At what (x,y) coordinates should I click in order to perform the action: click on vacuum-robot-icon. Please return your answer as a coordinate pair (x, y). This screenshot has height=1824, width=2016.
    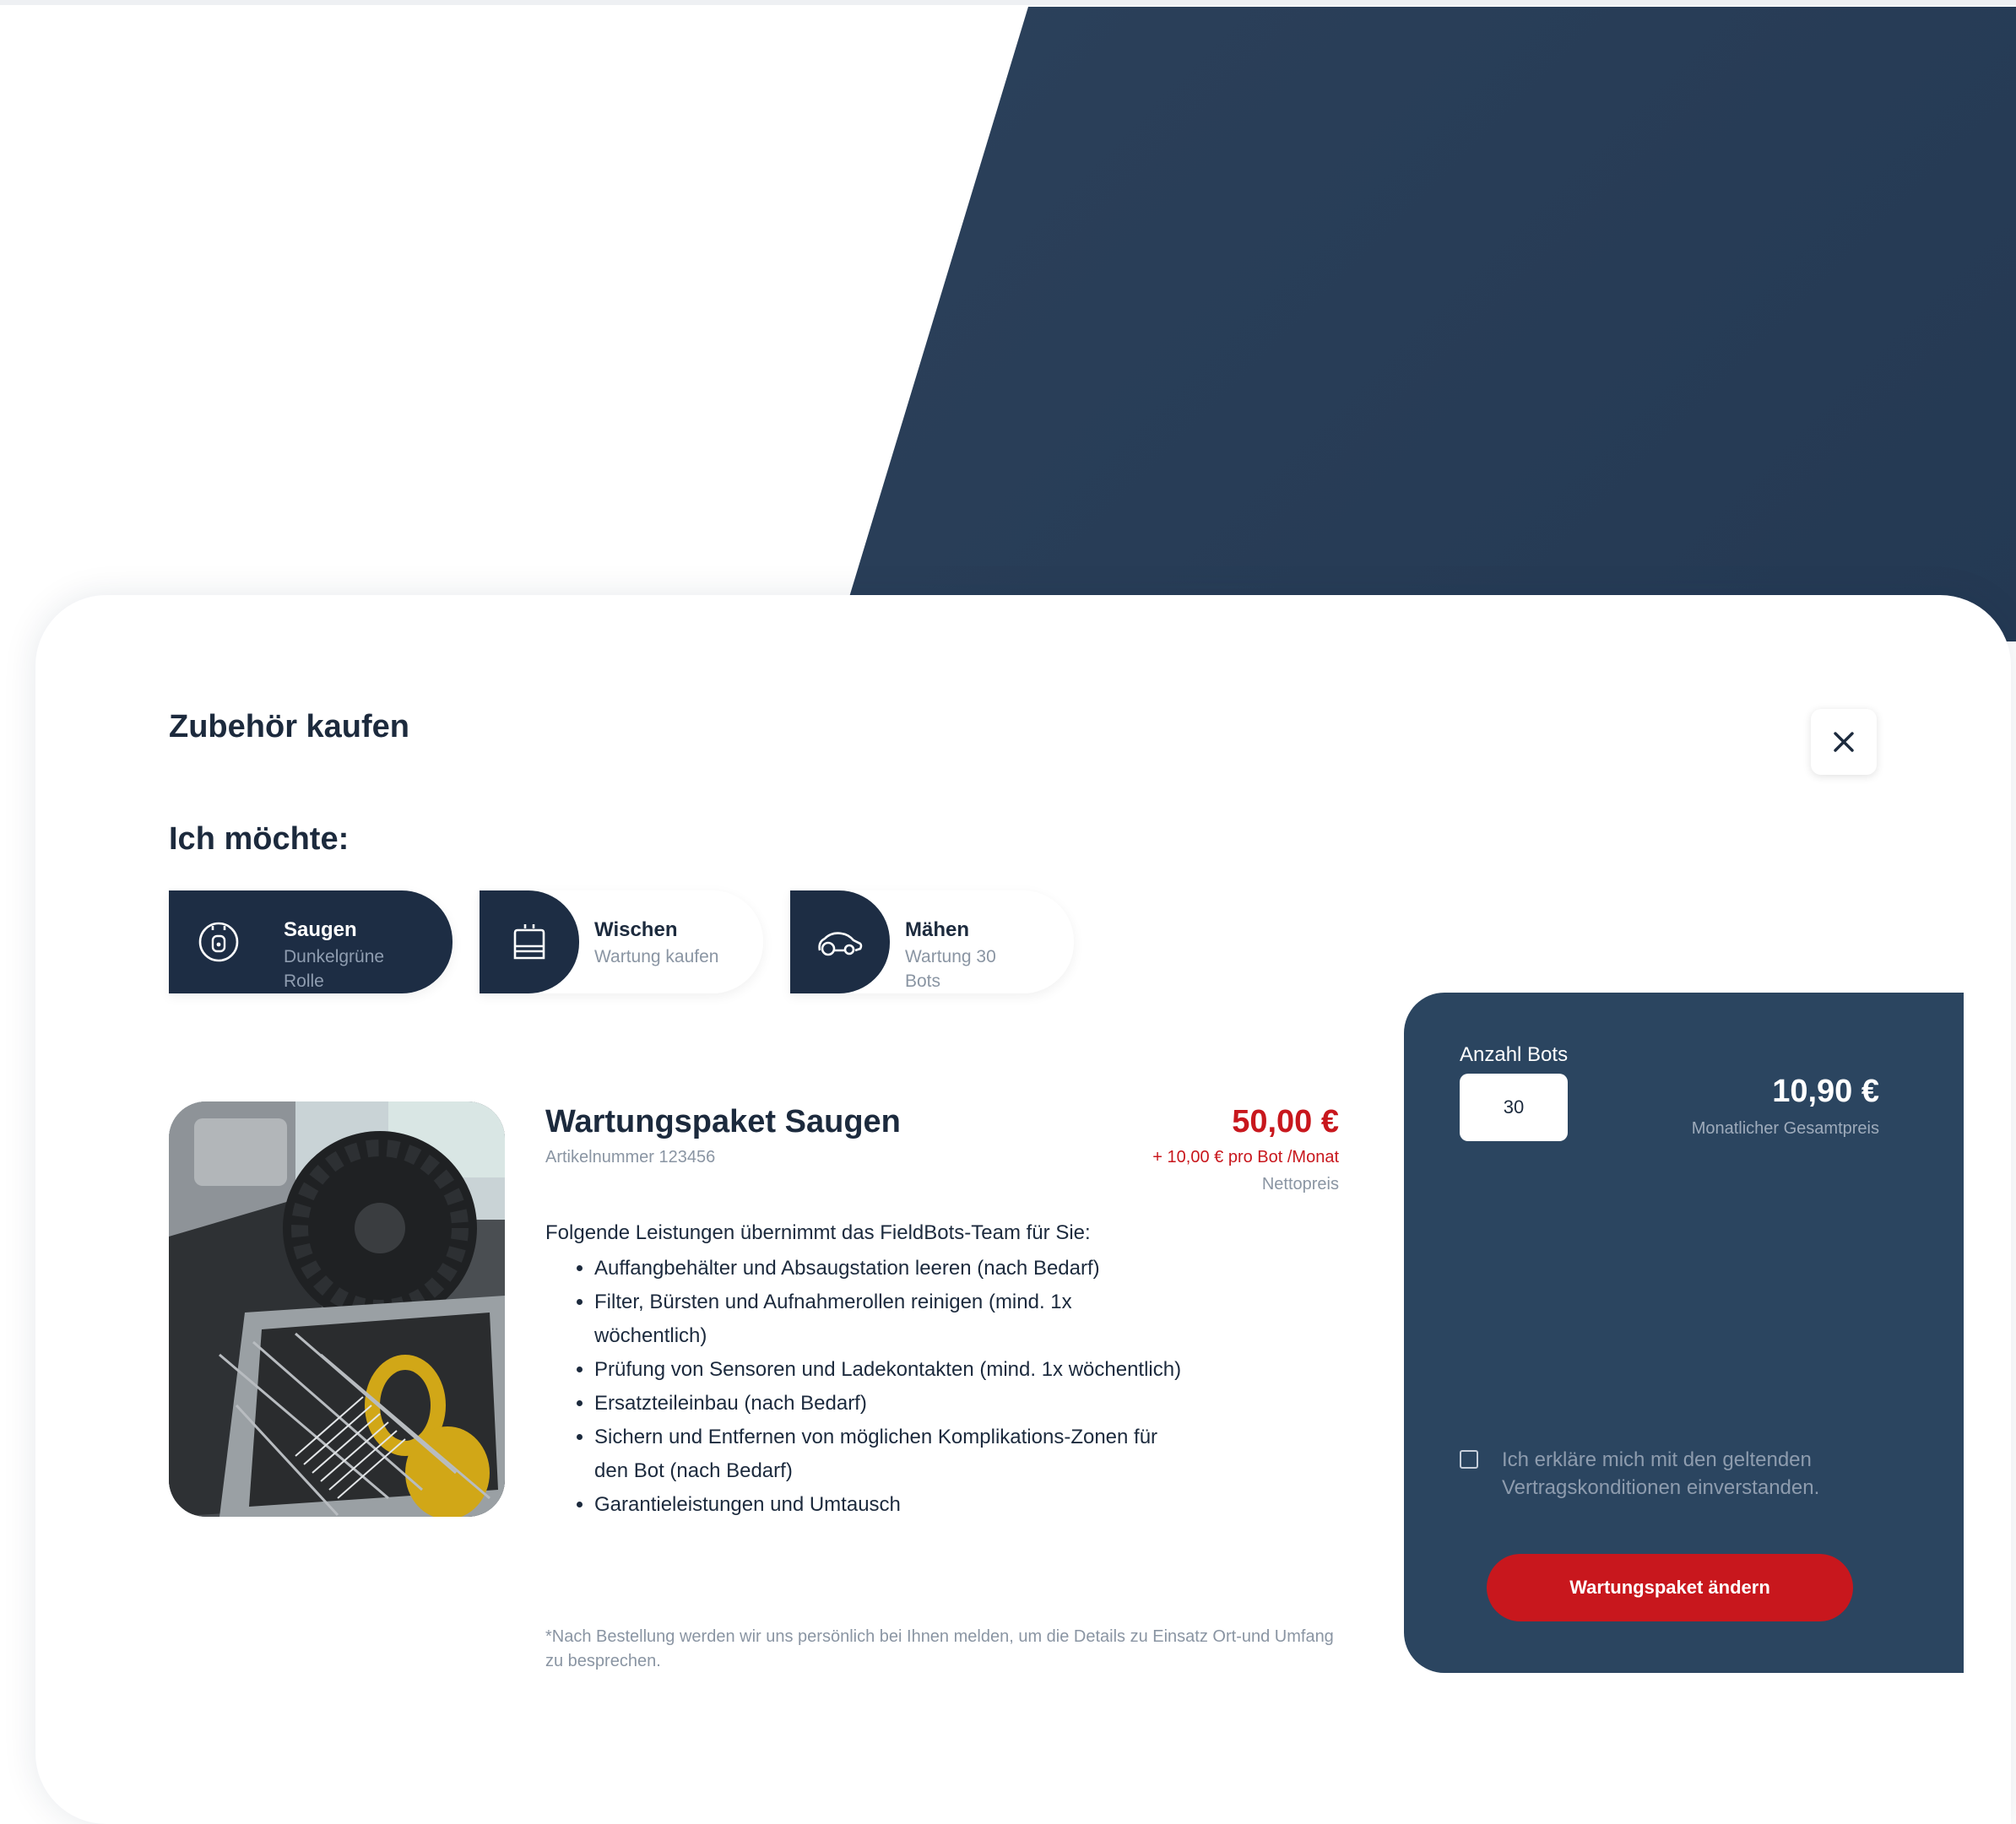
    Looking at the image, I should click on (219, 941).